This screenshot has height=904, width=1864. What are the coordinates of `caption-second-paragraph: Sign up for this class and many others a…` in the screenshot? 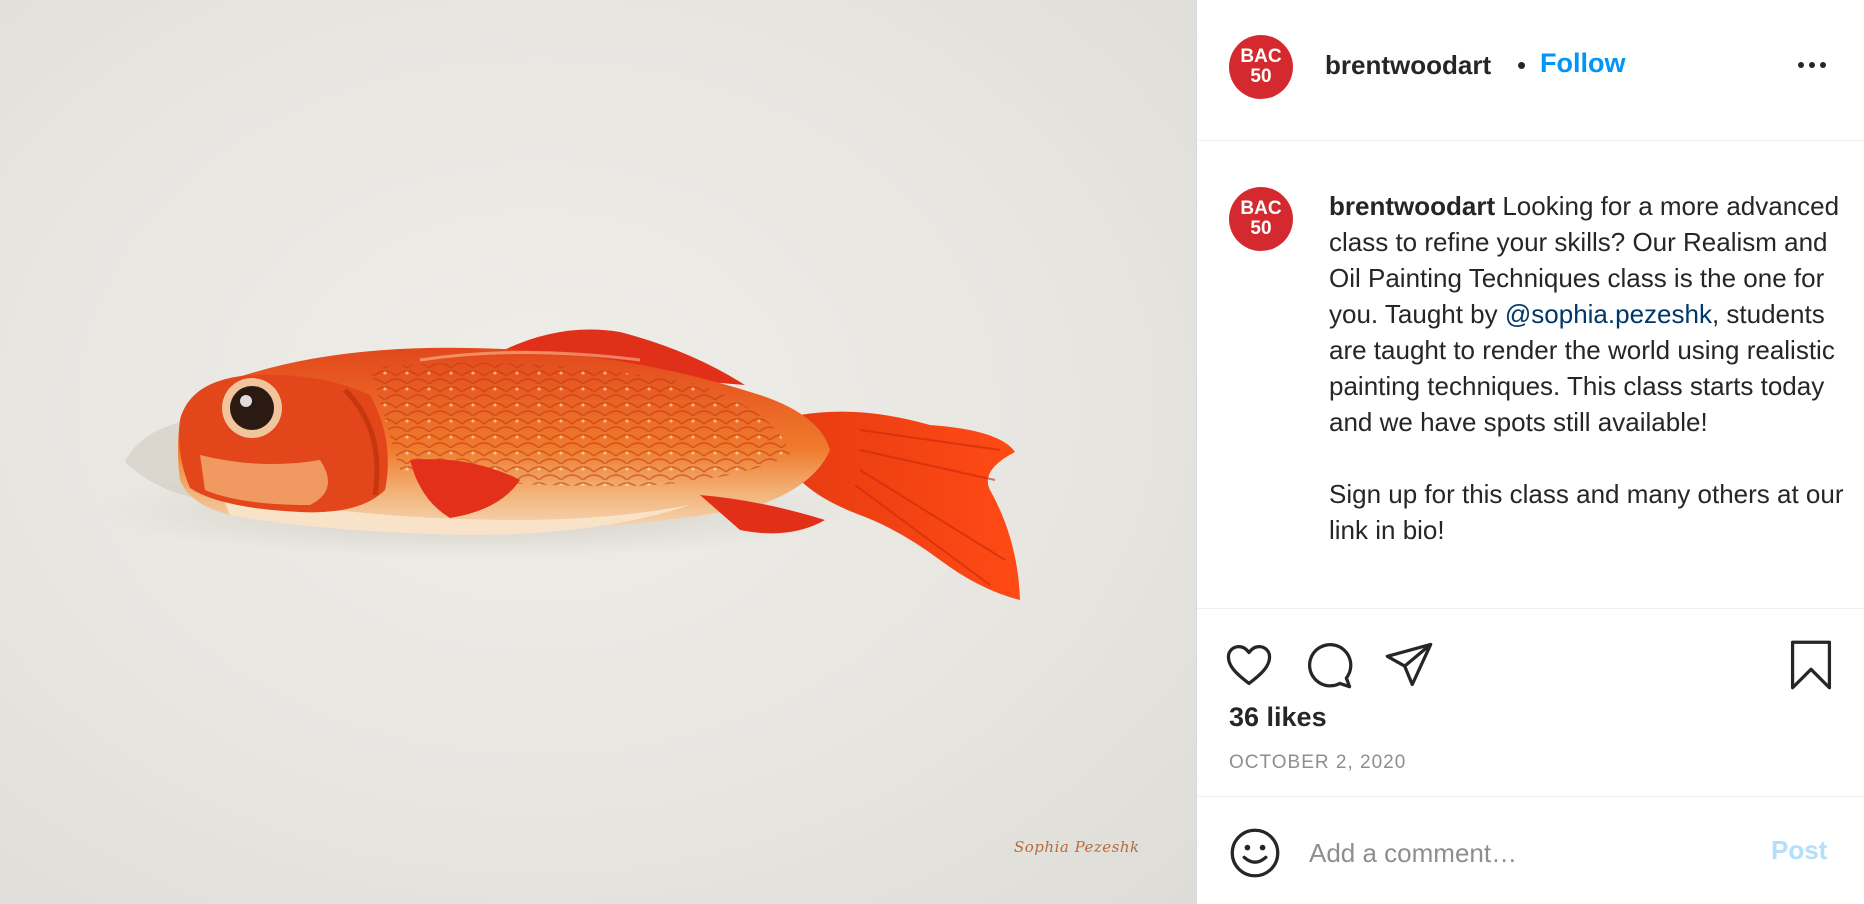 It's located at (1586, 512).